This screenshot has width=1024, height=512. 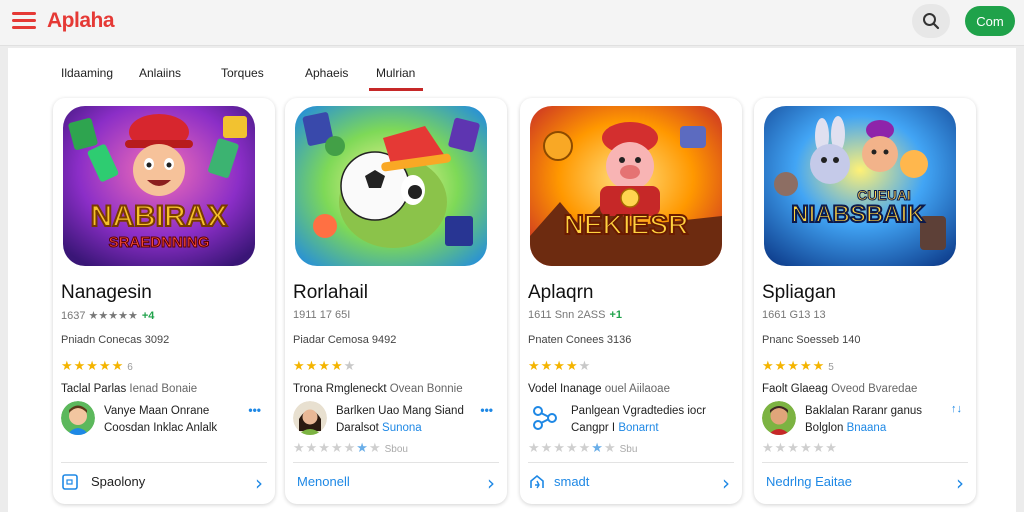 What do you see at coordinates (395, 73) in the screenshot?
I see `tab-5-active: Mulrian` at bounding box center [395, 73].